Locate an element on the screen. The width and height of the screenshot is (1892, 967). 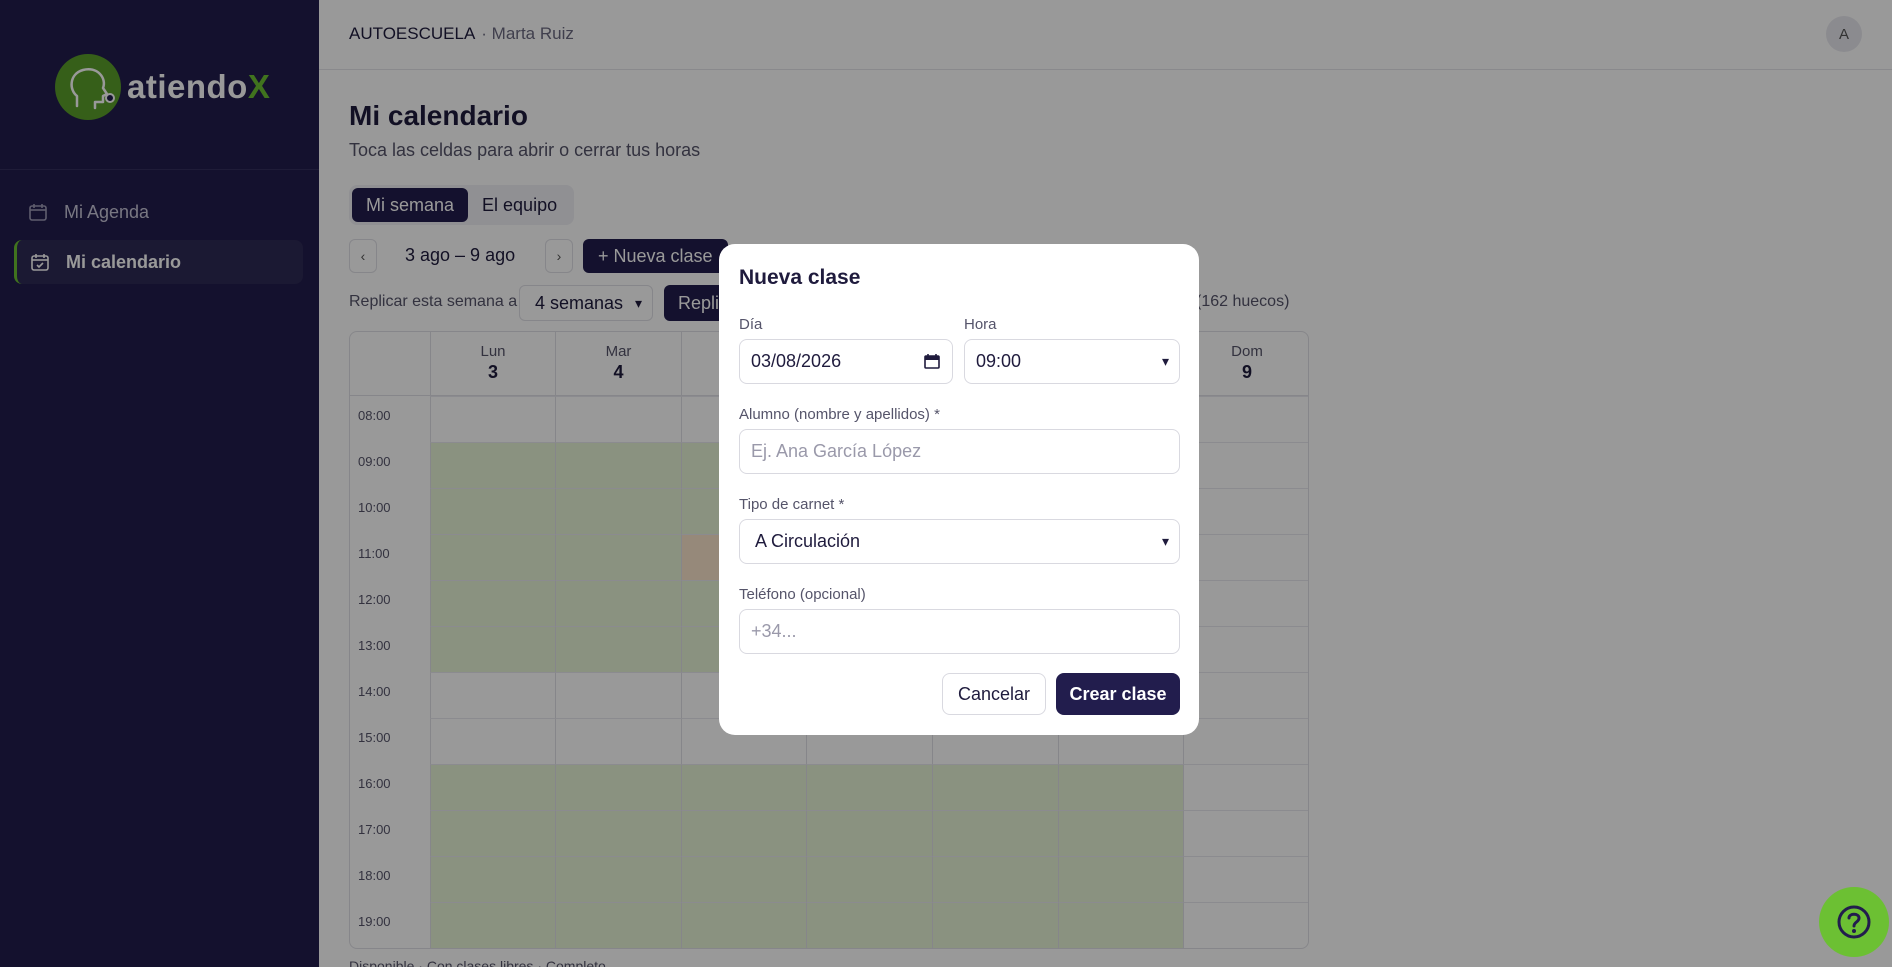
create-class-button: Crear clase is located at coordinates (1118, 694).